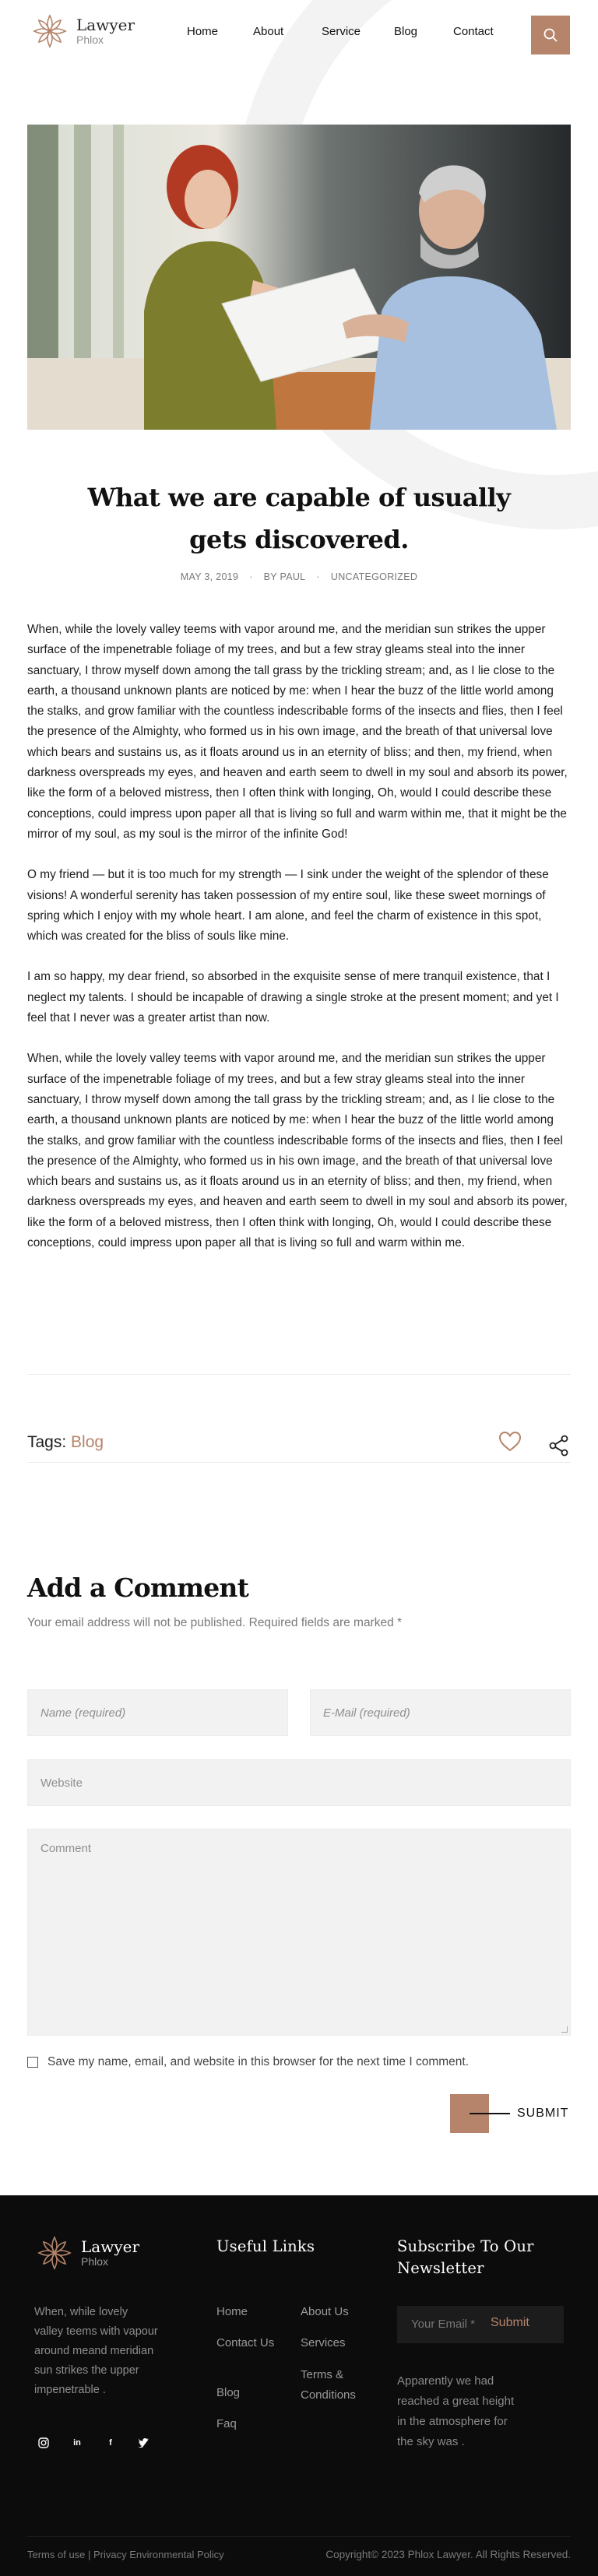  I want to click on newsletter-heading: Subscribe To Our Newsletter, so click(466, 2257).